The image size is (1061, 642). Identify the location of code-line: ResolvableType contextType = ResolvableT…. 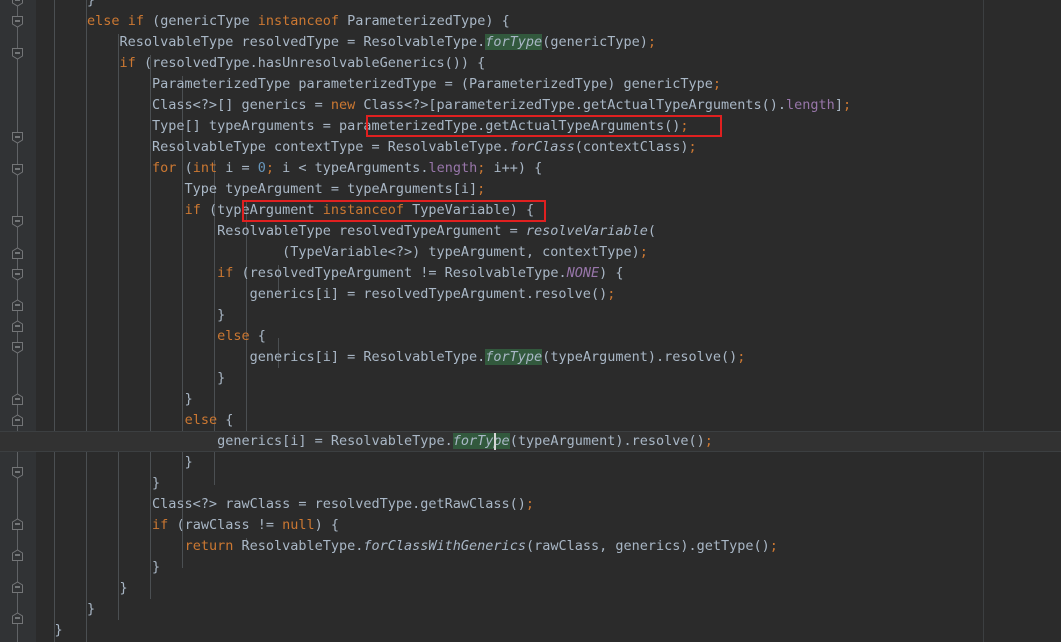
(359, 147).